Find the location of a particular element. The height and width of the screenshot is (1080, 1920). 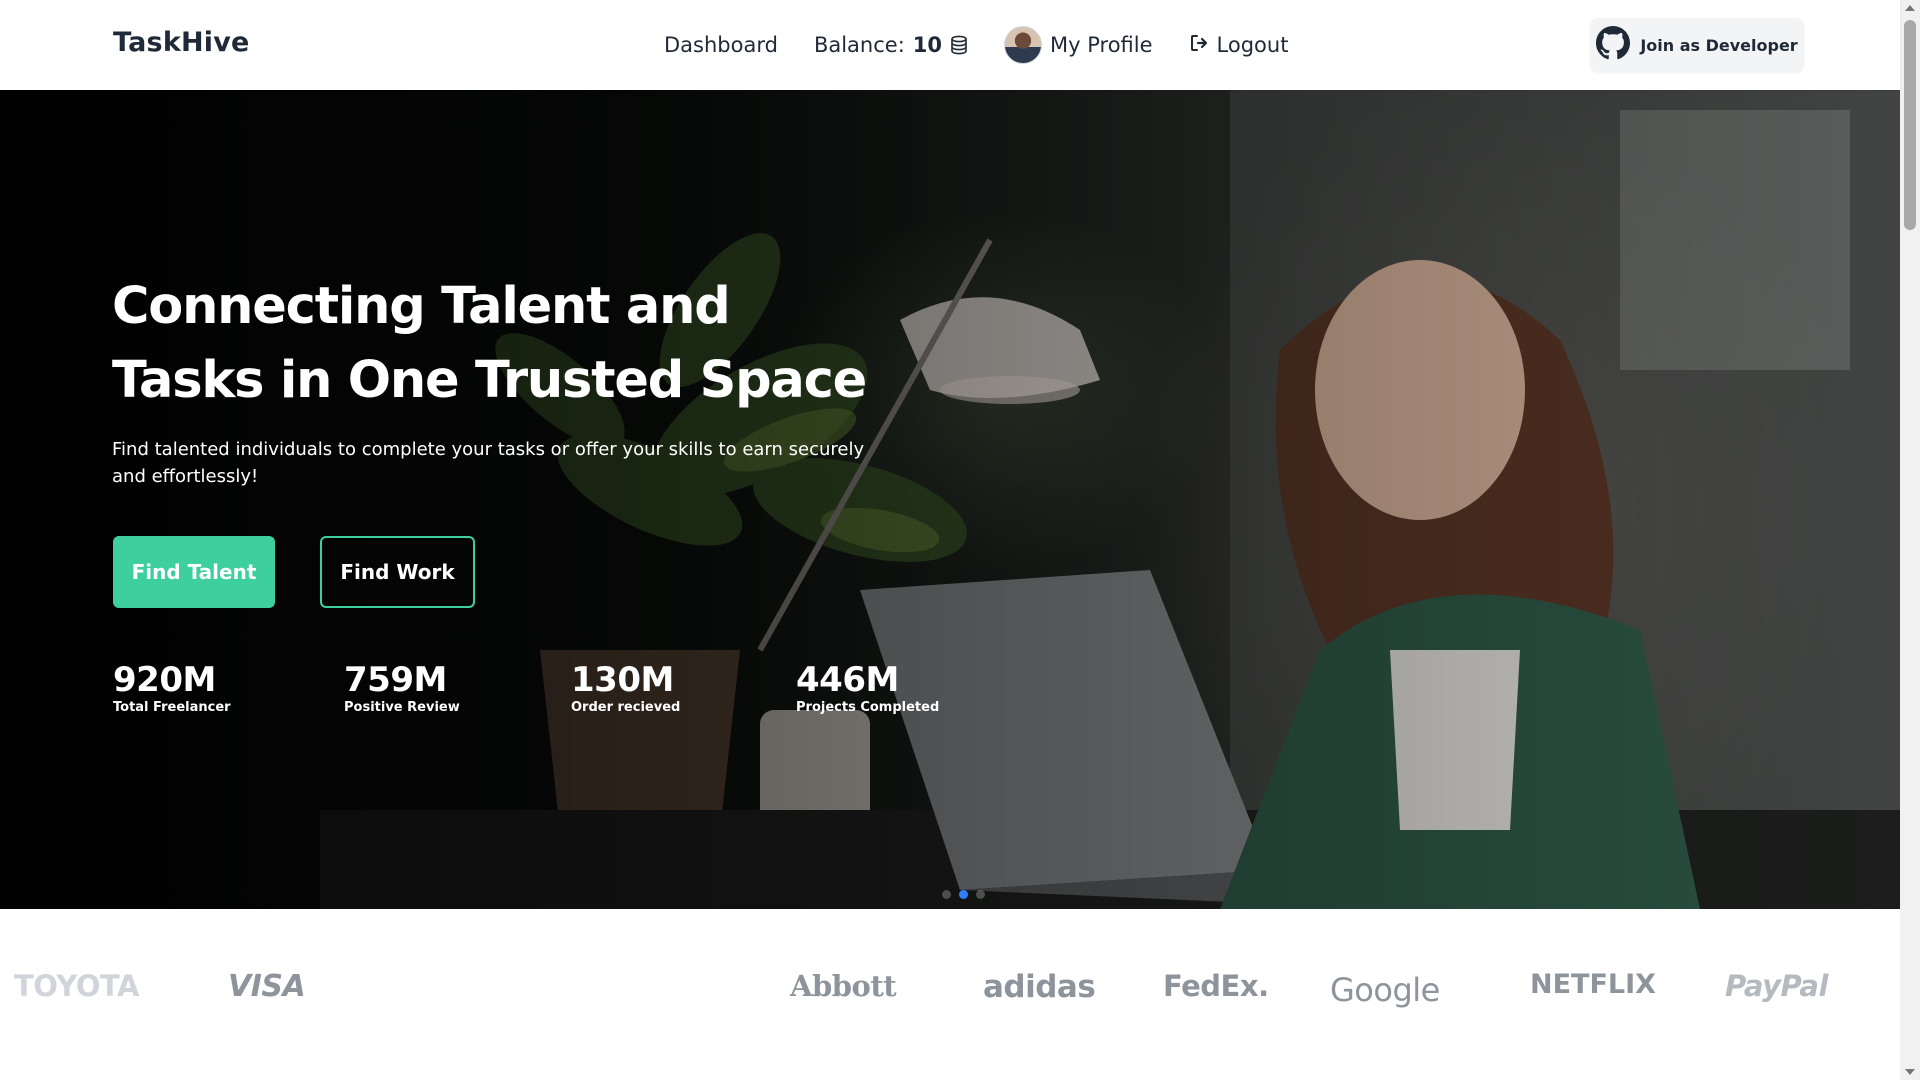

join-developer-button: Join as Developer is located at coordinates (1697, 45).